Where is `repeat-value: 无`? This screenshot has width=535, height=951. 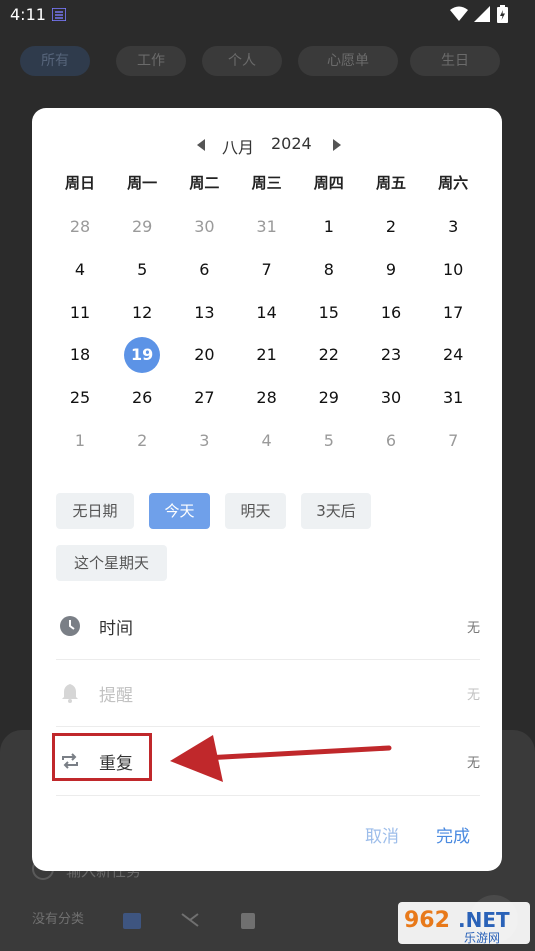 repeat-value: 无 is located at coordinates (473, 763).